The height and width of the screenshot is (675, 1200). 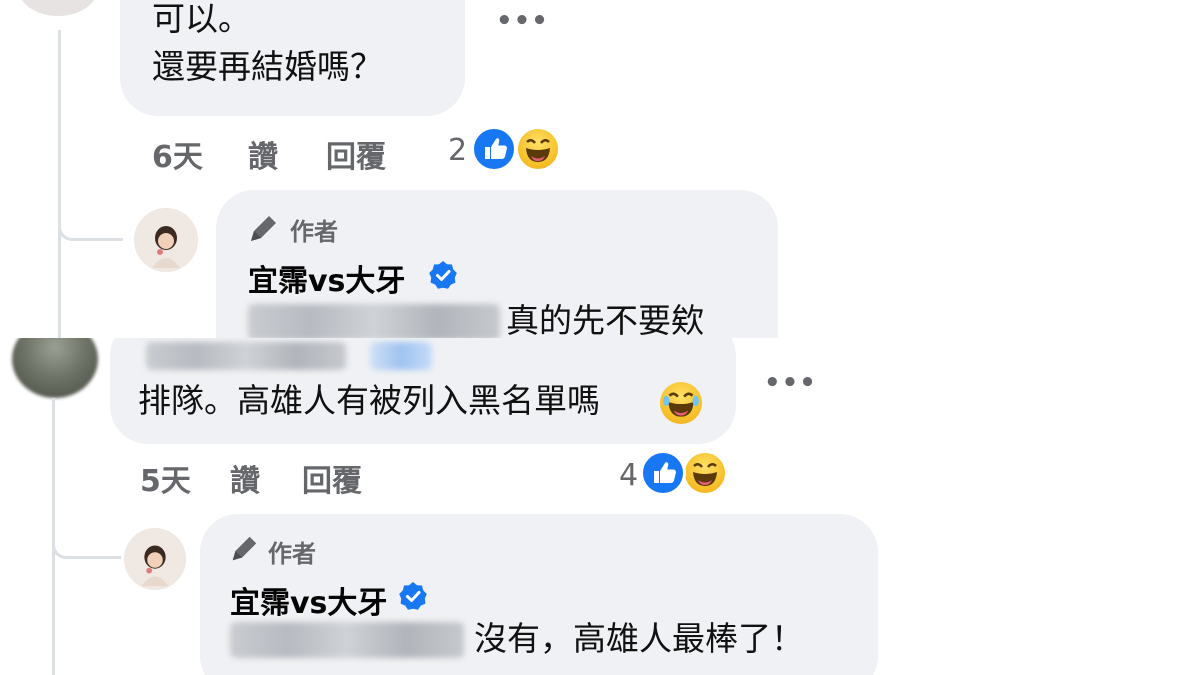 I want to click on comment-timestamp: 5天, so click(x=165, y=478).